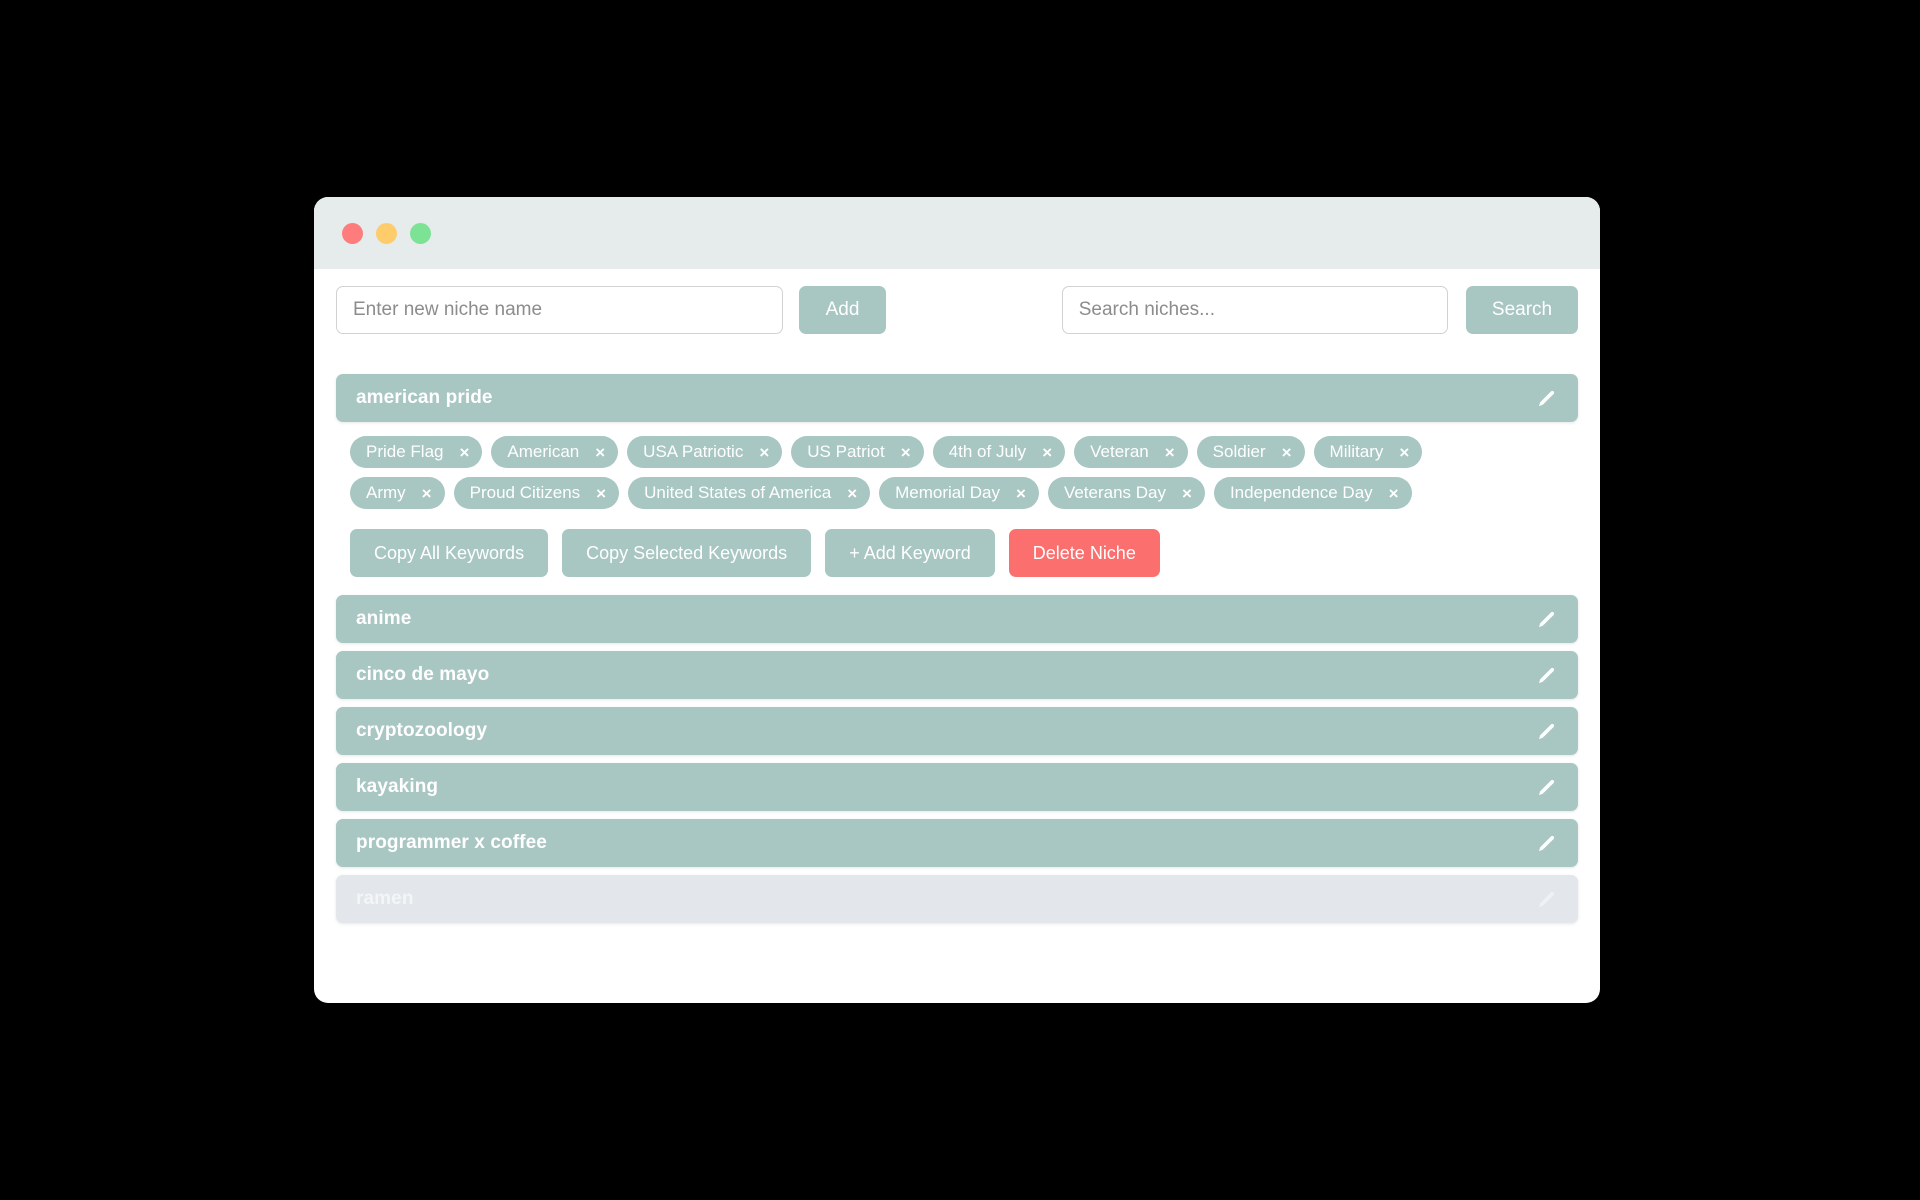 The height and width of the screenshot is (1200, 1920). I want to click on keyword-tag-label: Pride Flag, so click(405, 451).